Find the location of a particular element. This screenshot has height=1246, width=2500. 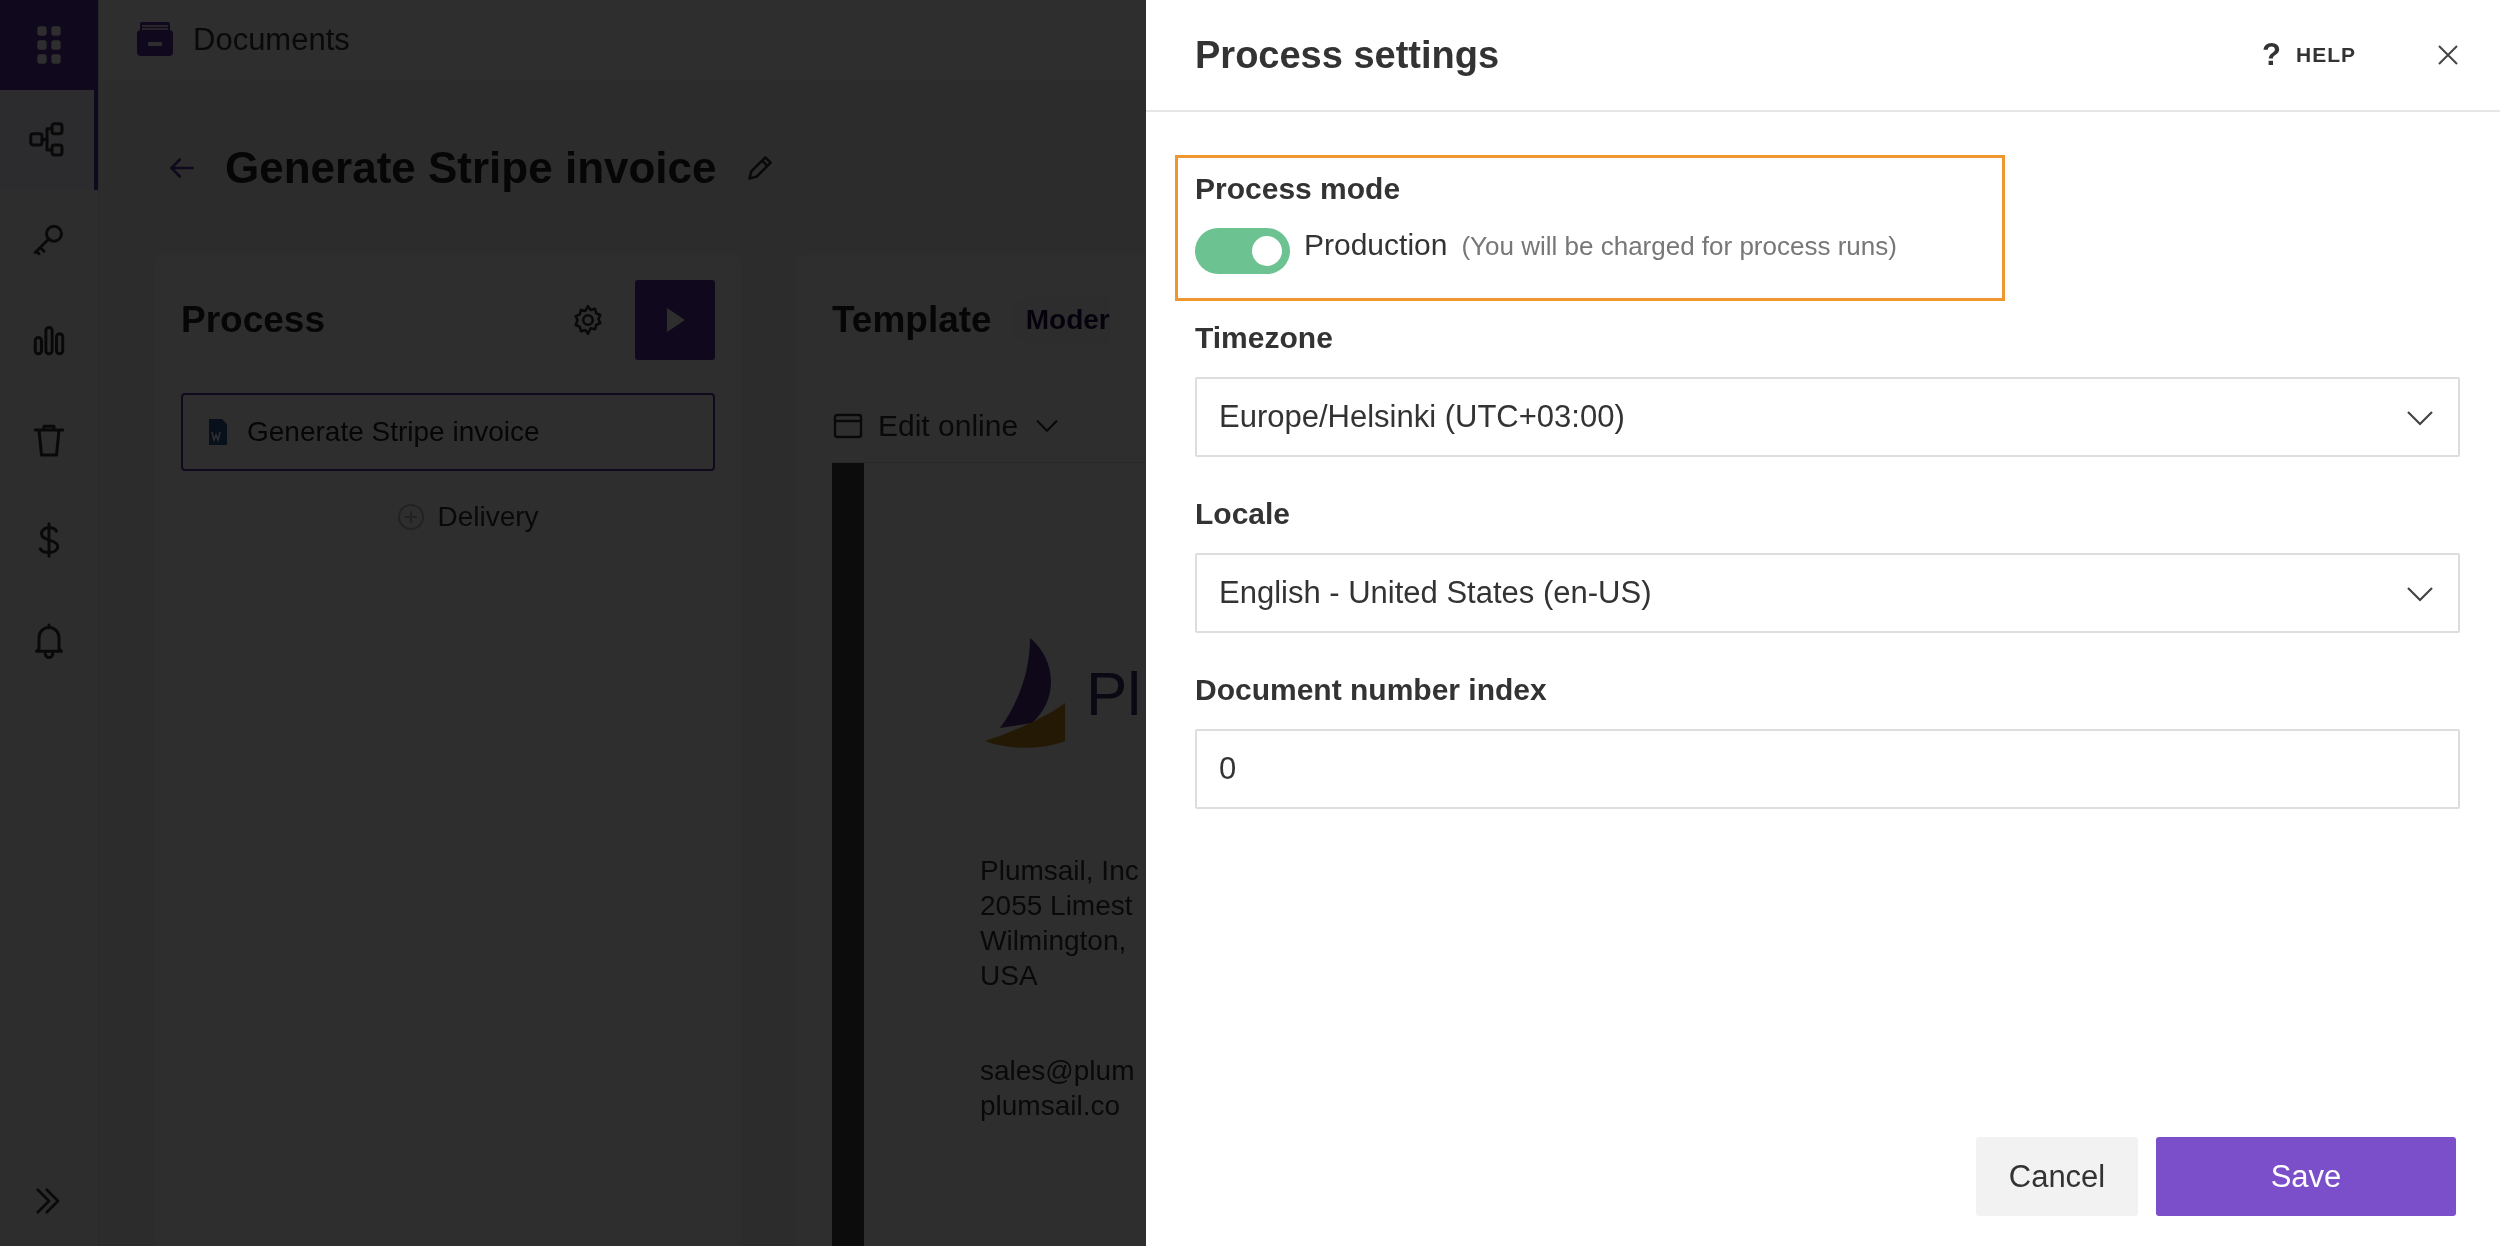

cancel-button: Cancel is located at coordinates (2057, 1176).